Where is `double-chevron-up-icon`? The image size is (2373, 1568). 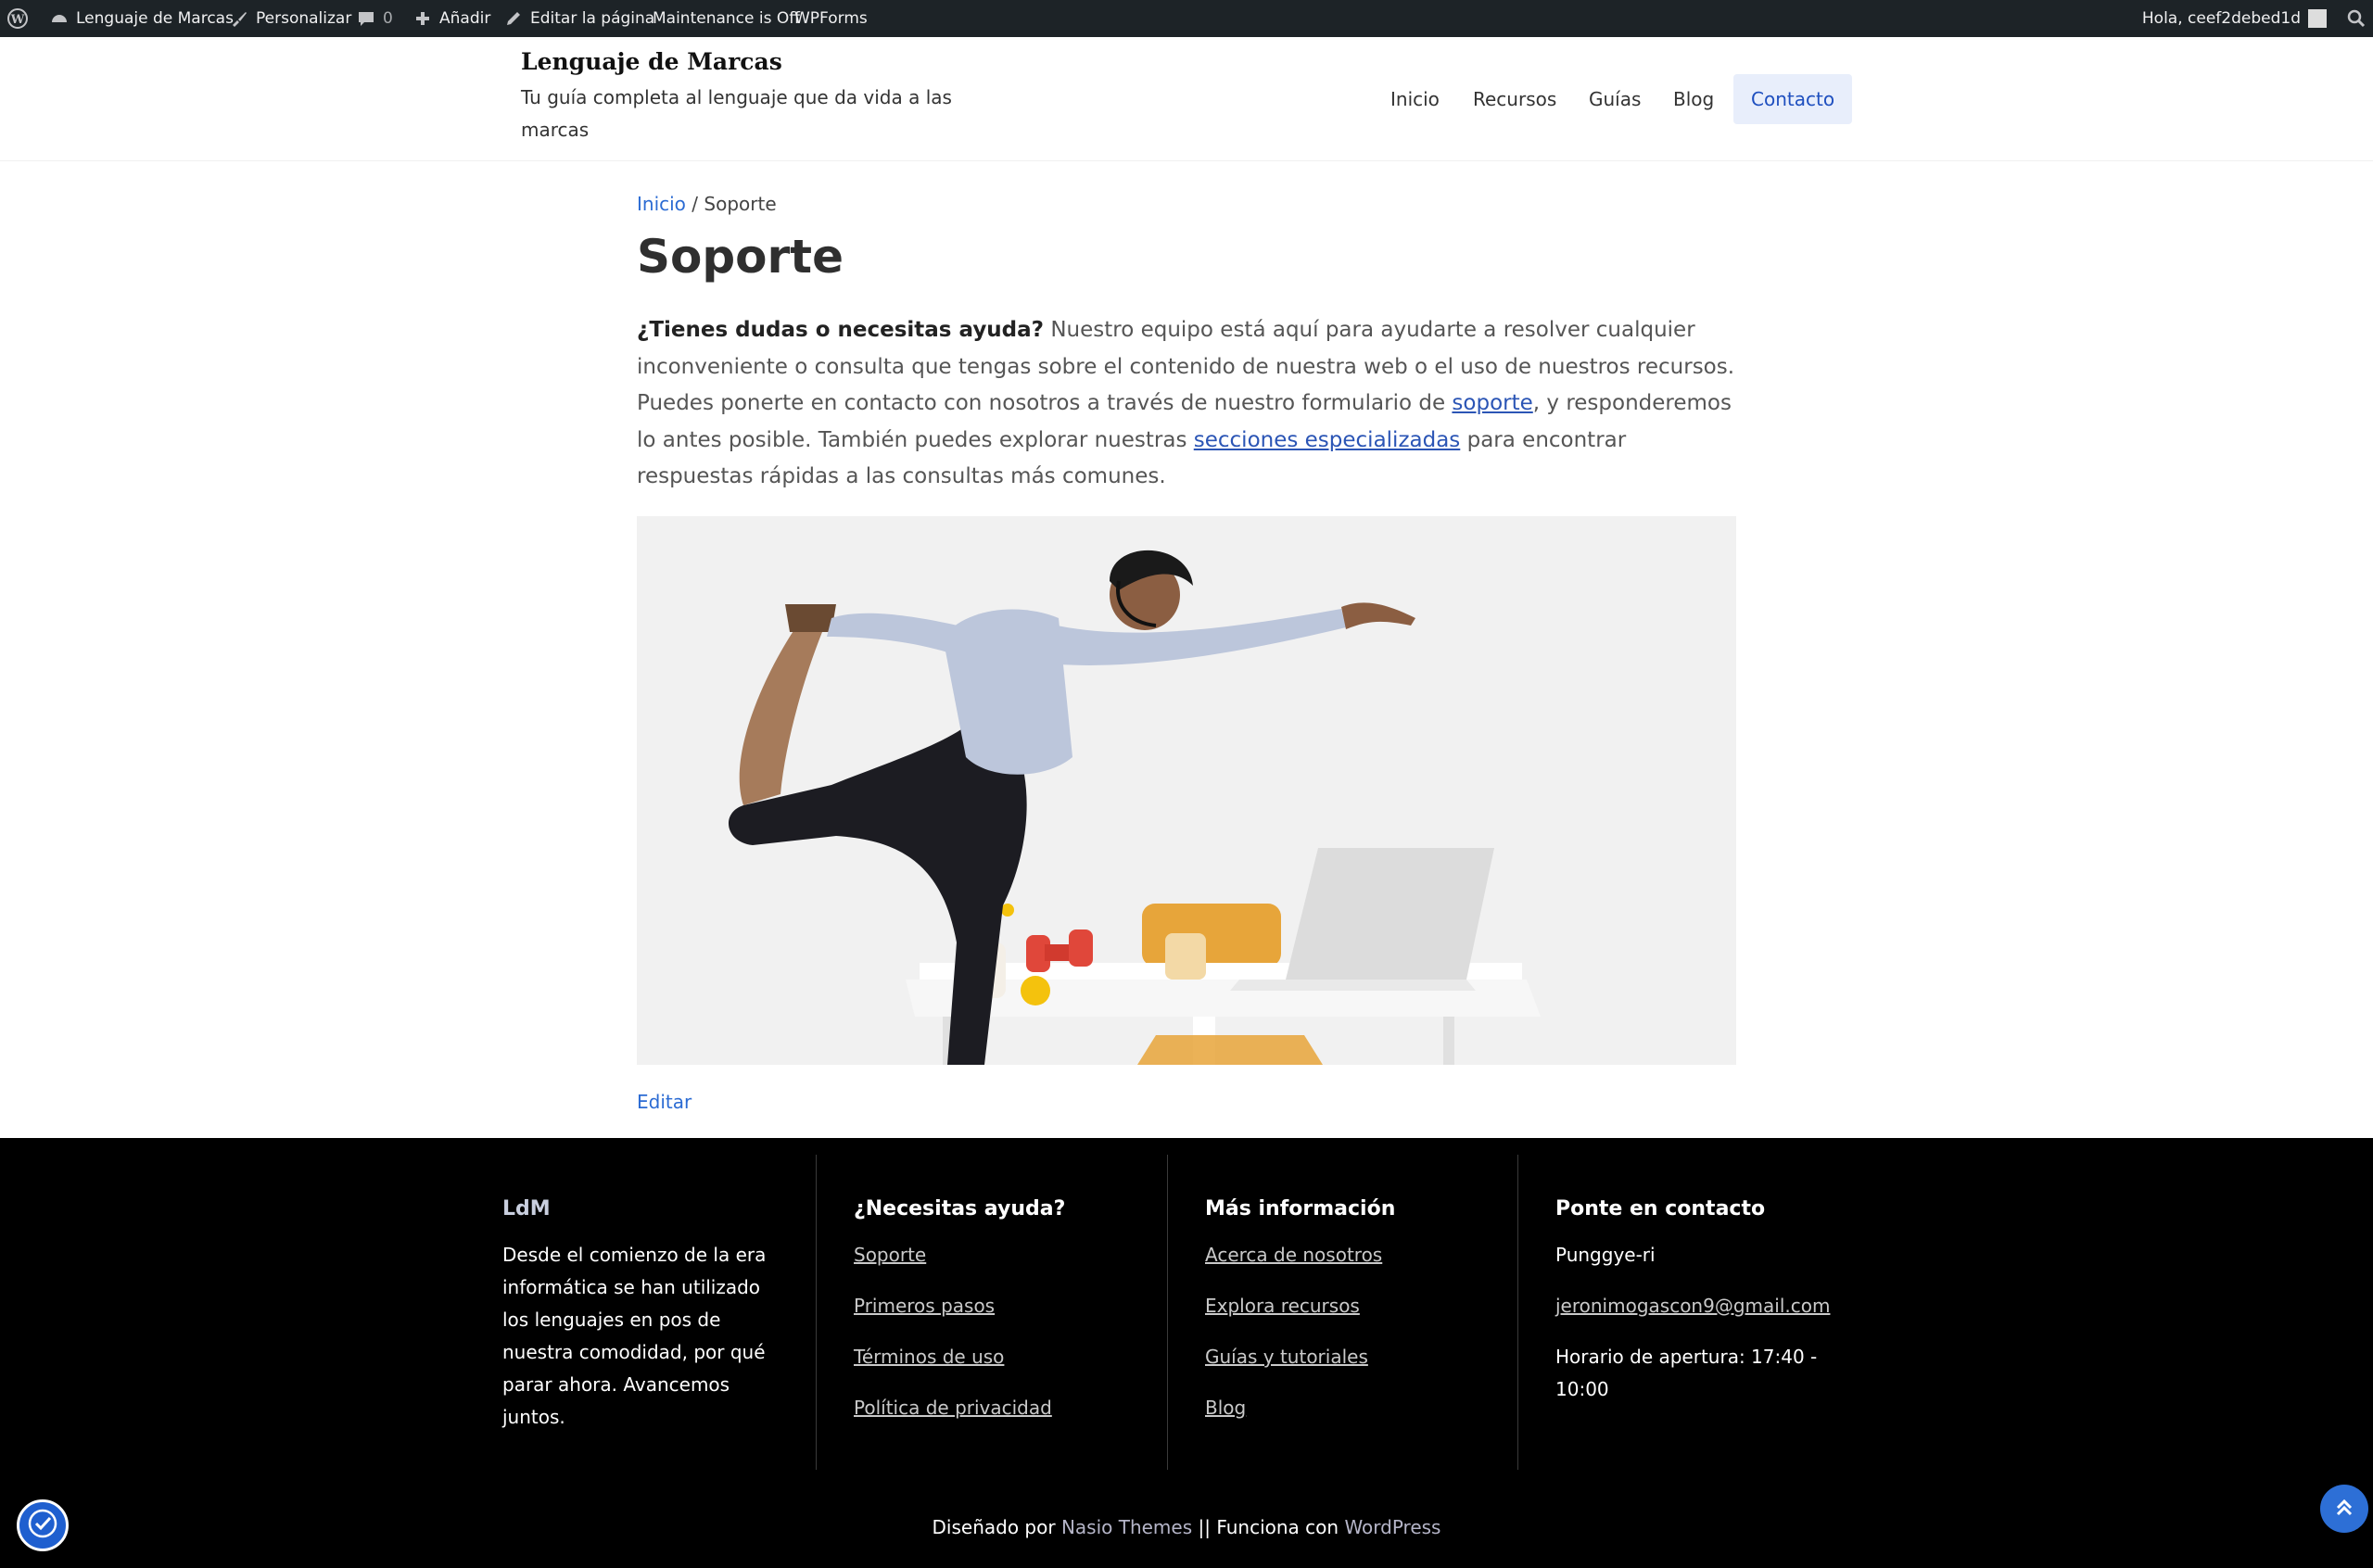 double-chevron-up-icon is located at coordinates (2344, 1509).